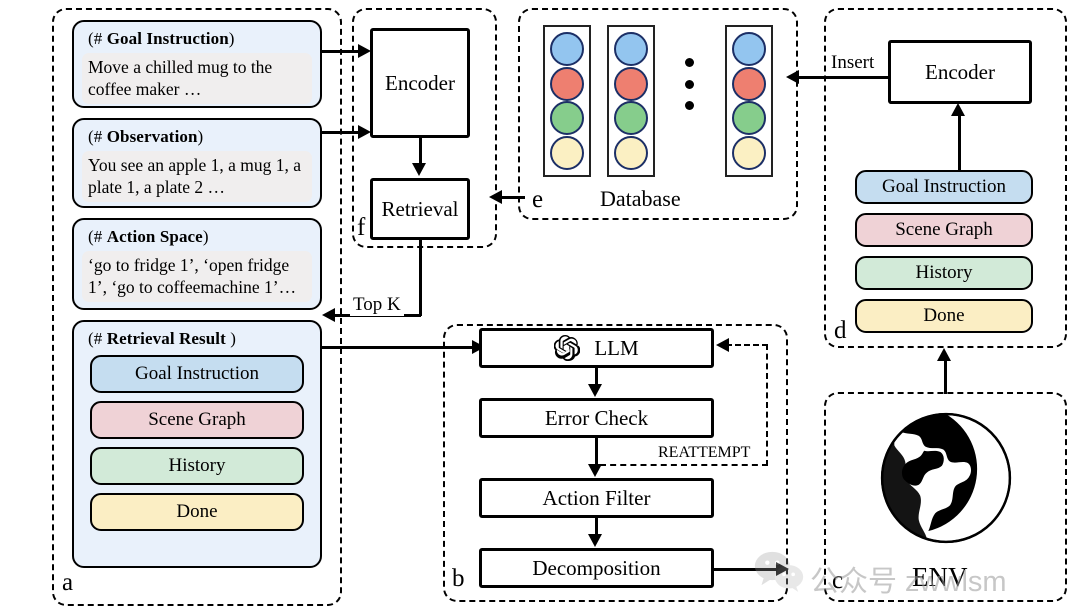 This screenshot has height=614, width=1080. I want to click on retrieval-chip-label: Scene Graph, so click(197, 419).